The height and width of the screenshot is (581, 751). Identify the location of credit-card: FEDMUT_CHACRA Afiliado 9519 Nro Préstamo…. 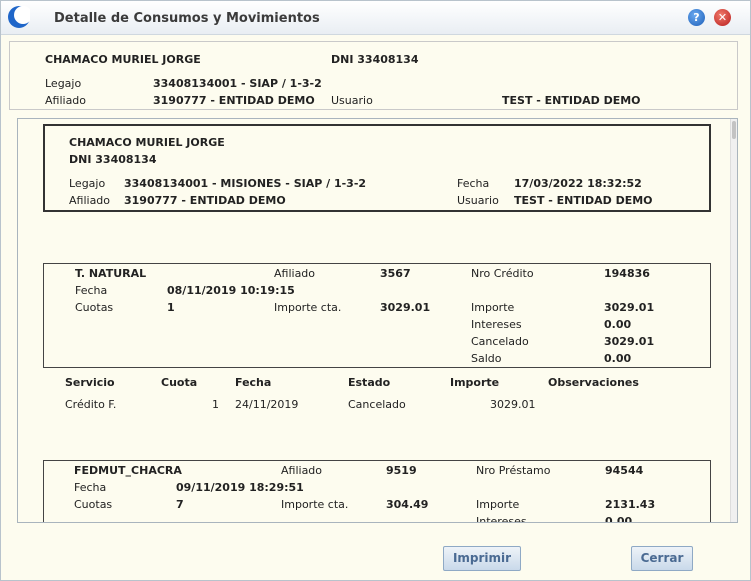
(377, 491).